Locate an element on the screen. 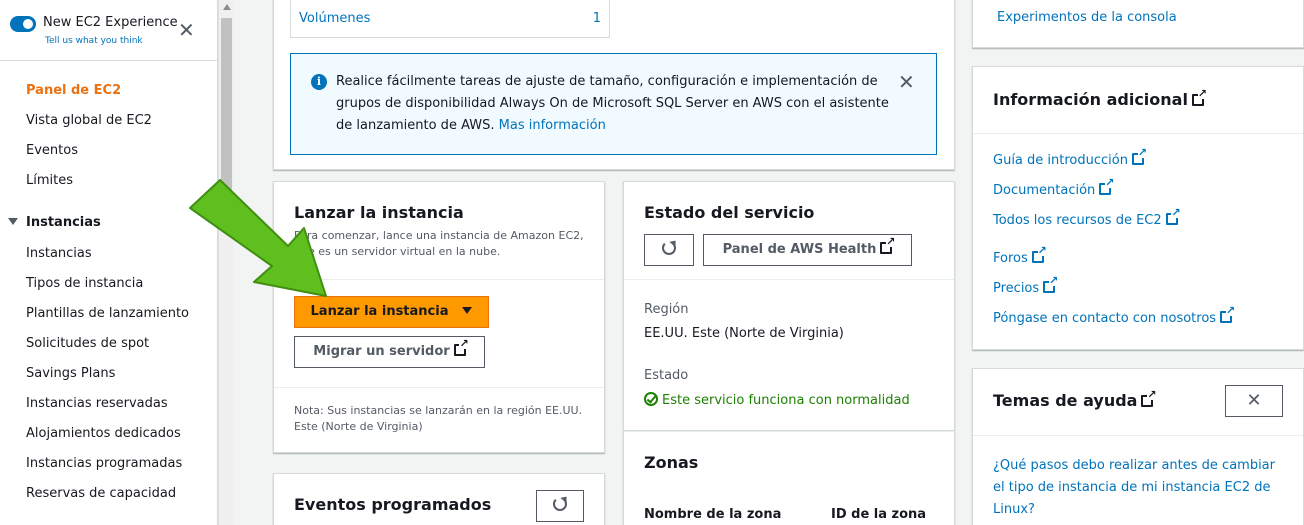 The width and height of the screenshot is (1304, 525). service-health-title: Estado del servicio is located at coordinates (729, 212).